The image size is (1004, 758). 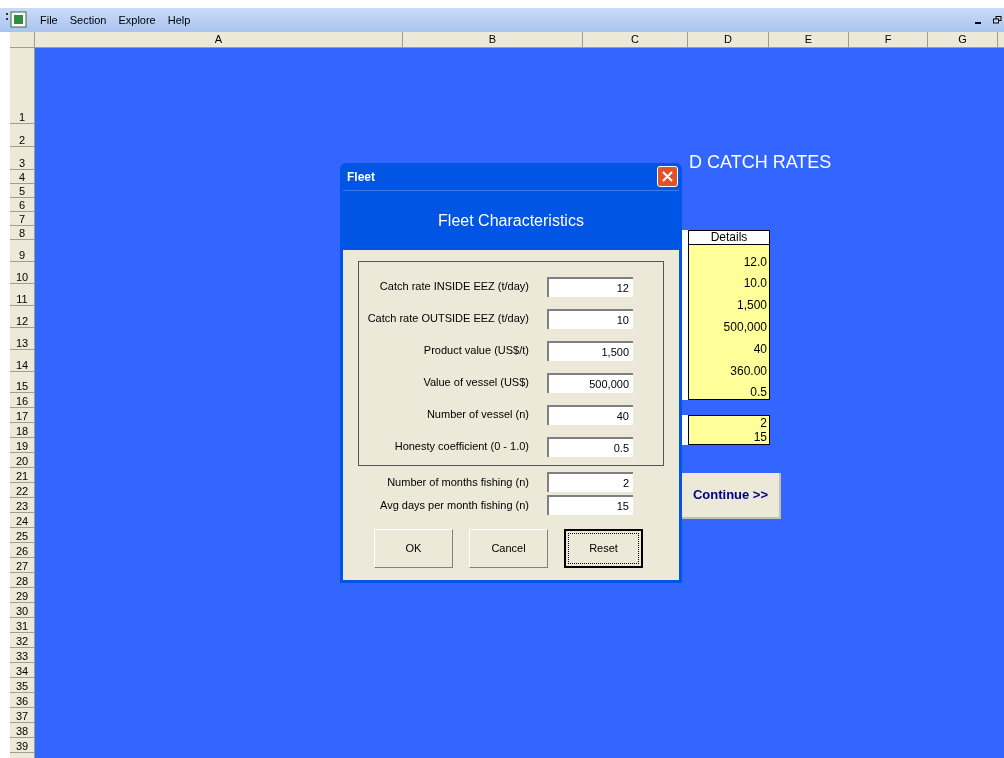 I want to click on restore-icon, so click(x=997, y=20).